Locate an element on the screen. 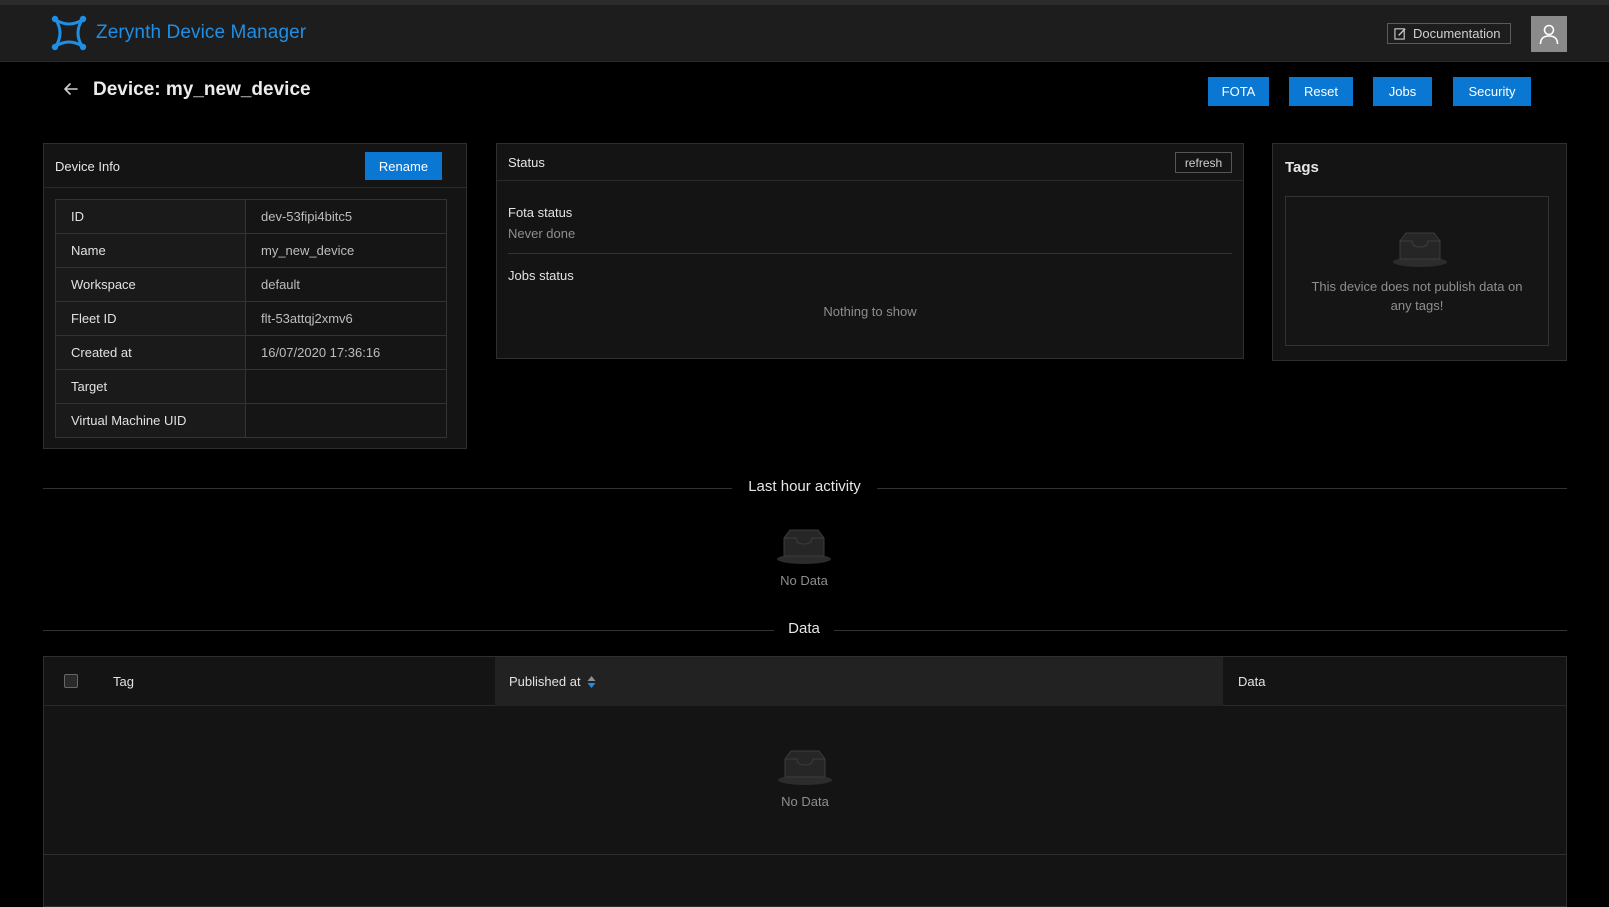  table-row: Workspace default is located at coordinates (251, 284).